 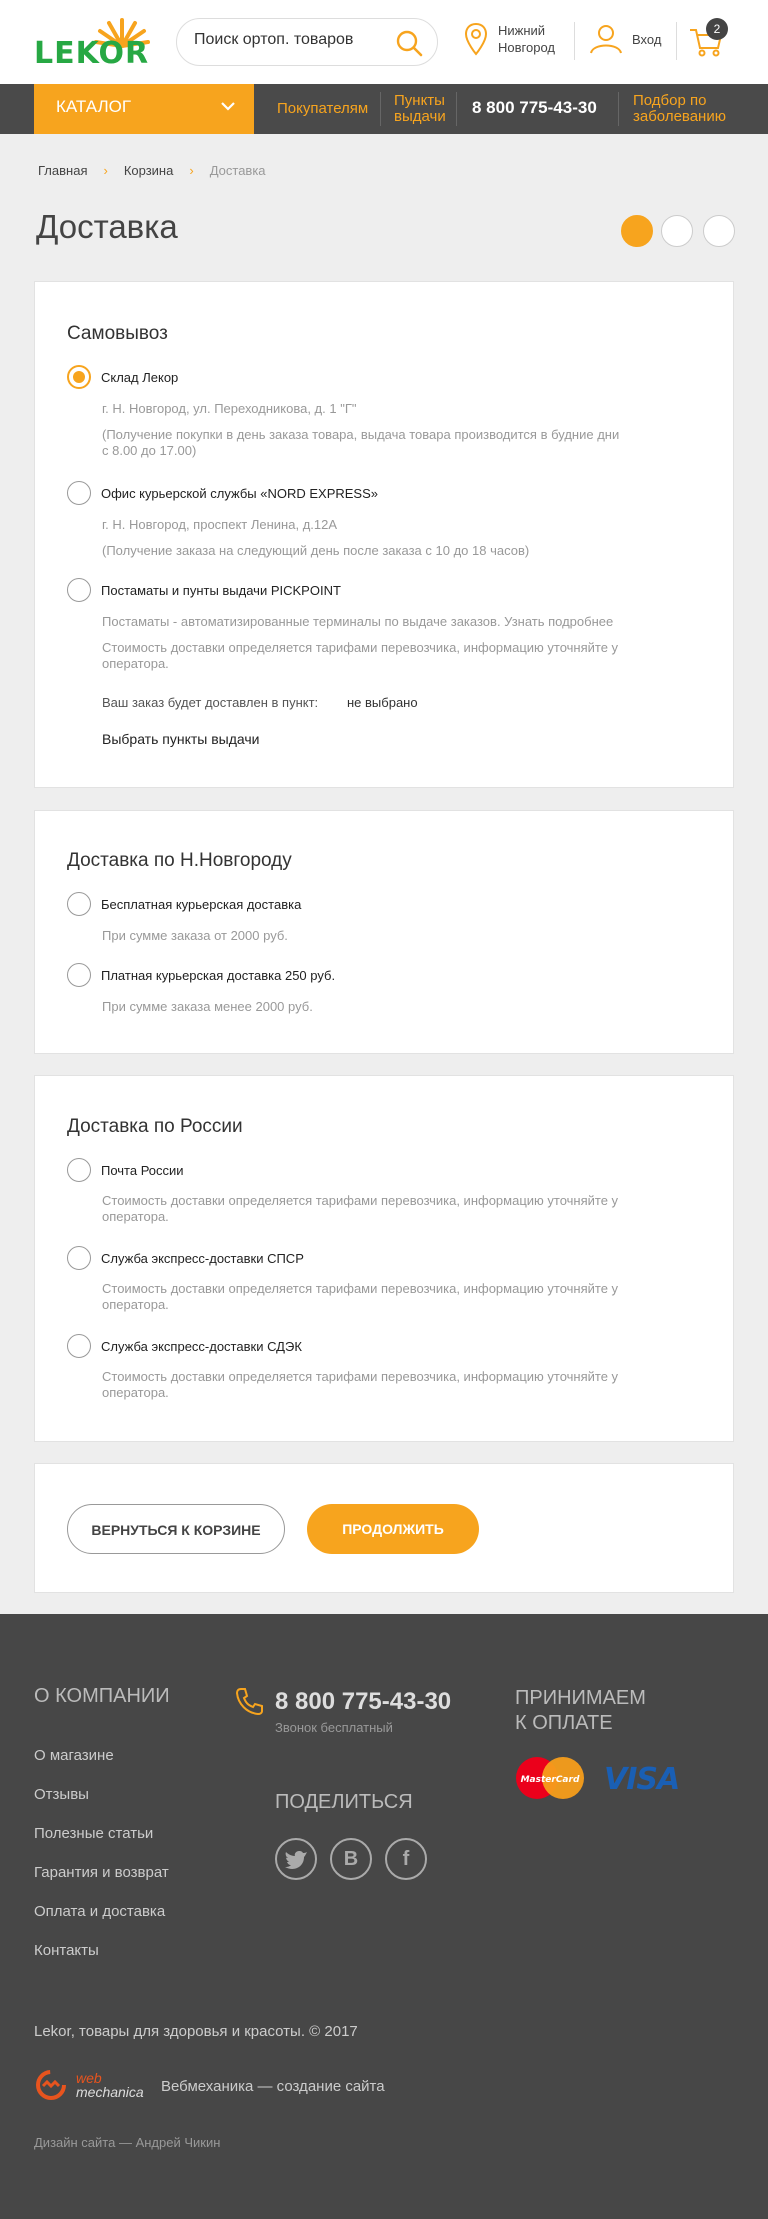 I want to click on city-selector: Нижний Новгород, so click(x=509, y=39).